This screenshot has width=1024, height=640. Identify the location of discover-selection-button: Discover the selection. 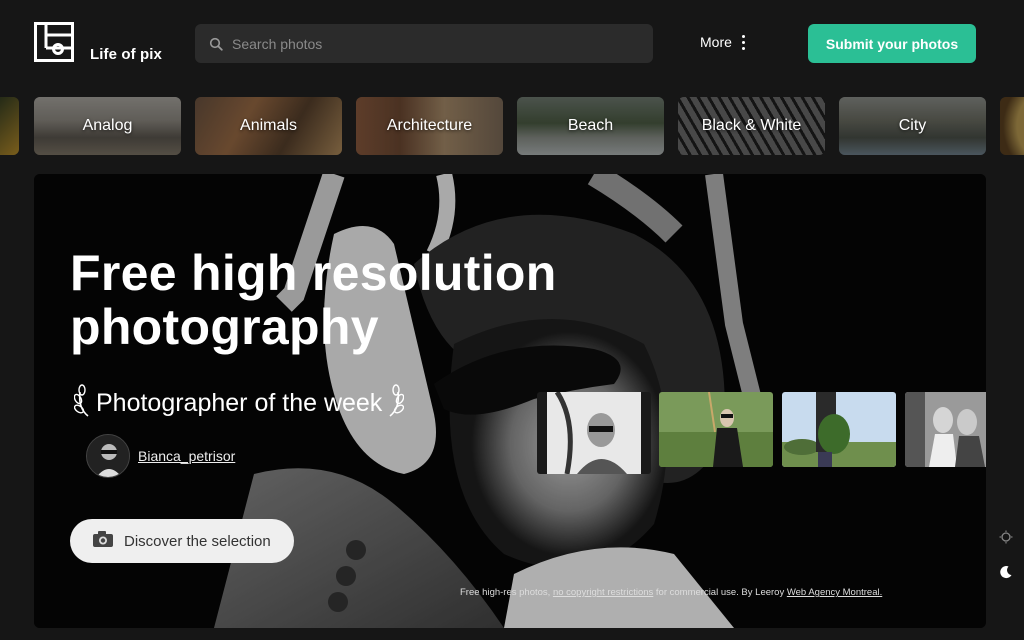
(182, 541).